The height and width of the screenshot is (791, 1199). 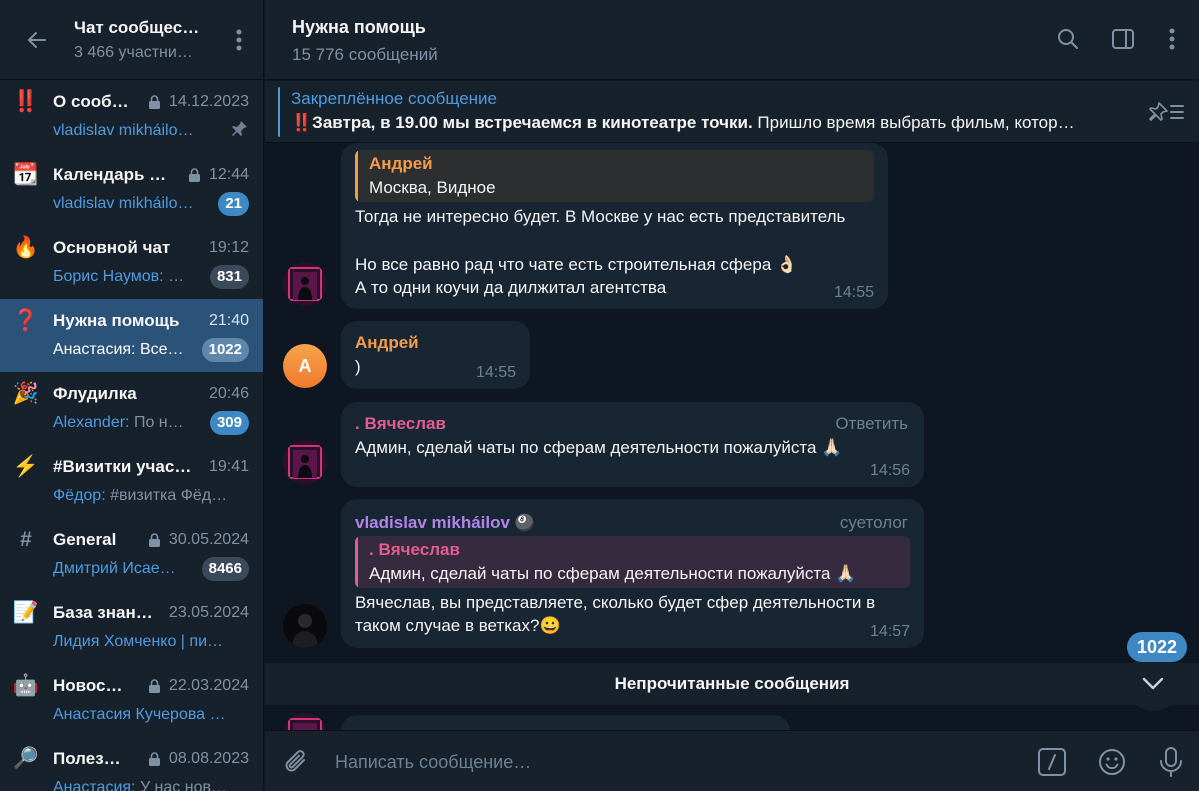 I want to click on paperclip-icon, so click(x=295, y=761).